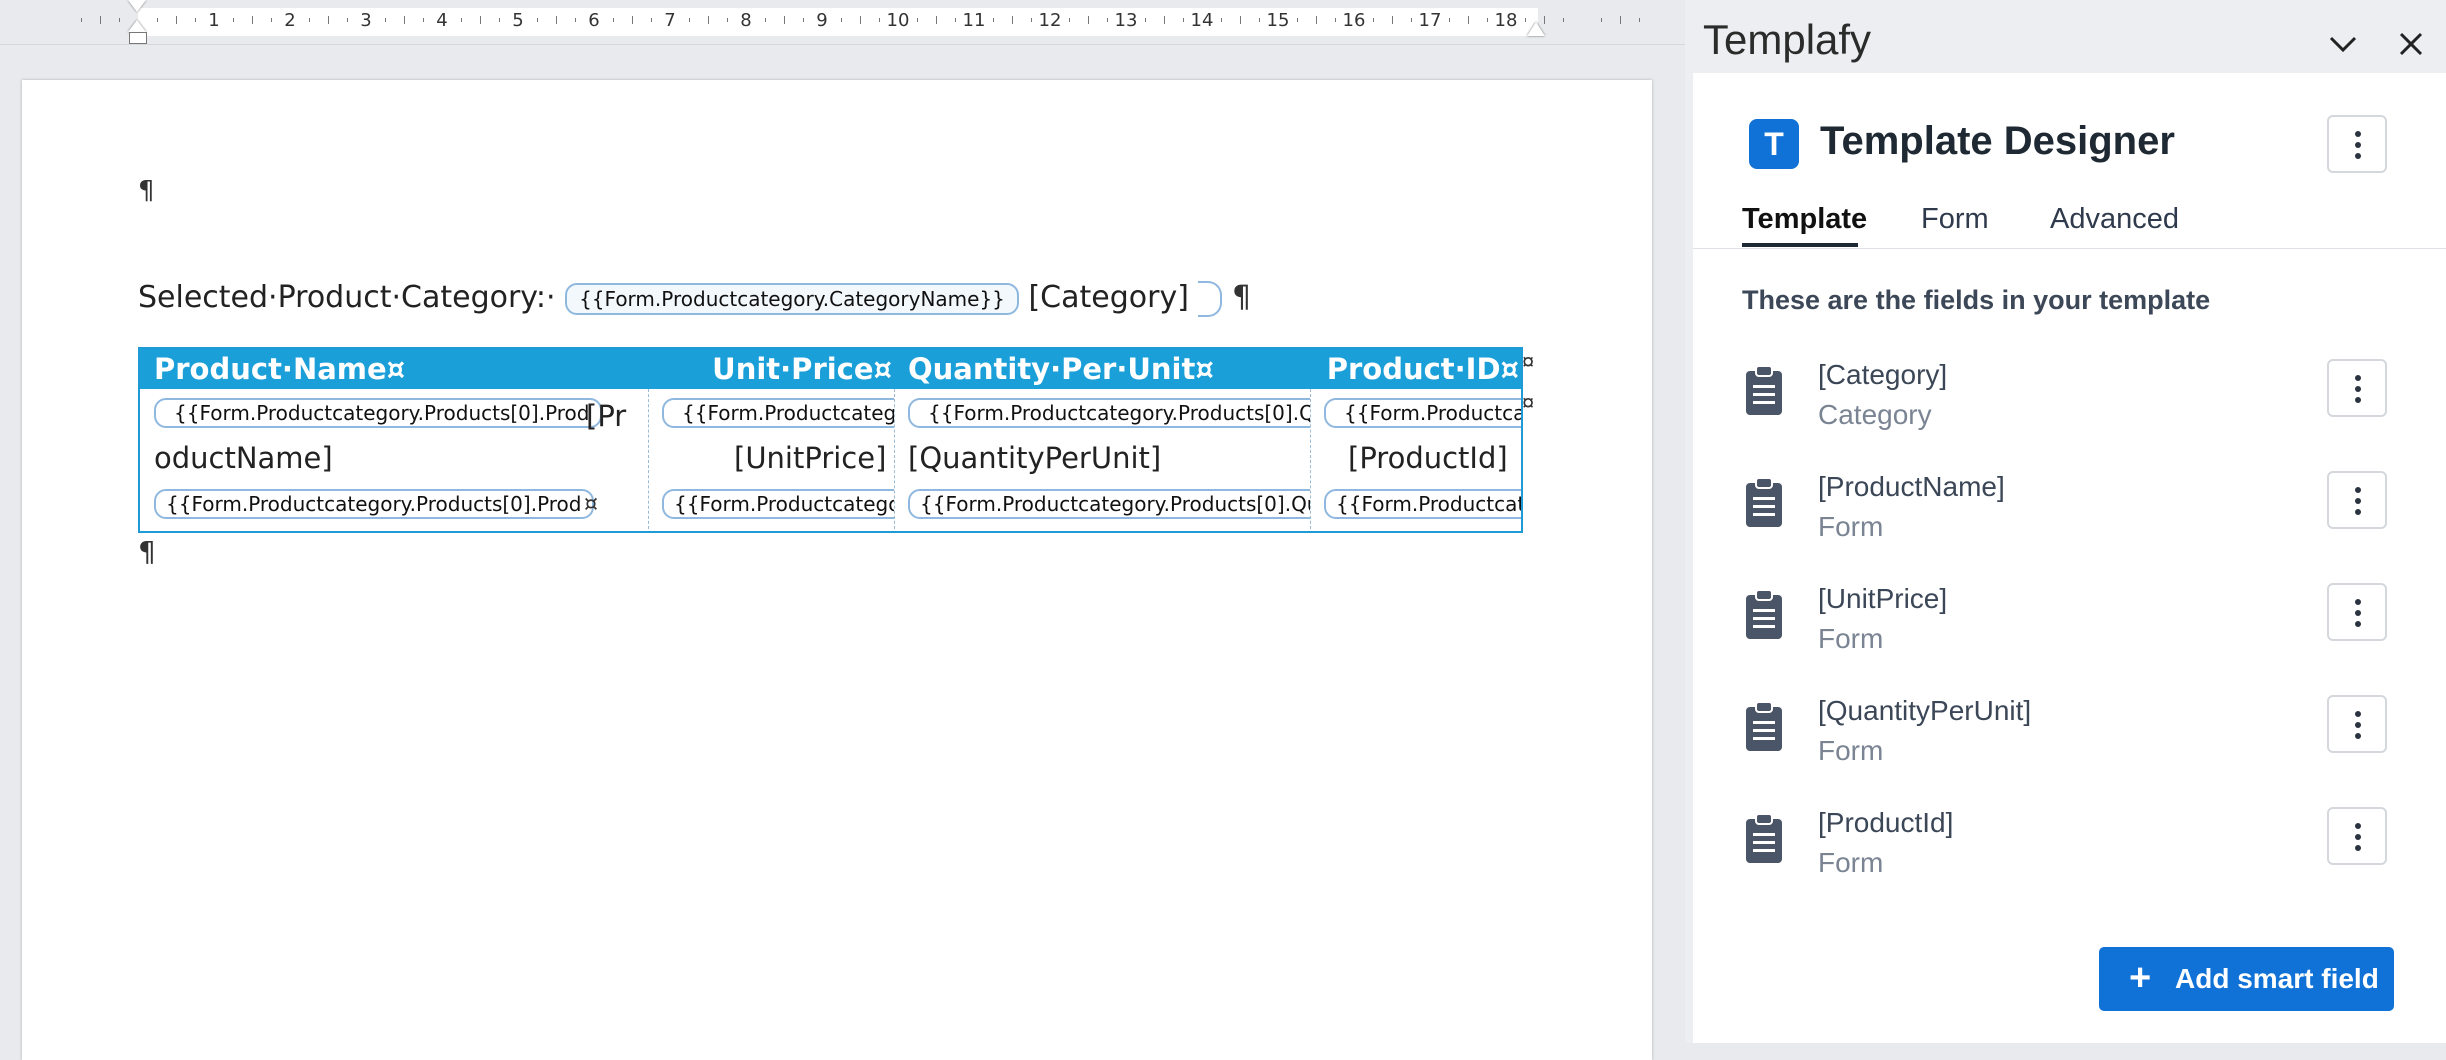 This screenshot has width=2446, height=1060. What do you see at coordinates (1108, 297) in the screenshot?
I see `category-value: [Category]` at bounding box center [1108, 297].